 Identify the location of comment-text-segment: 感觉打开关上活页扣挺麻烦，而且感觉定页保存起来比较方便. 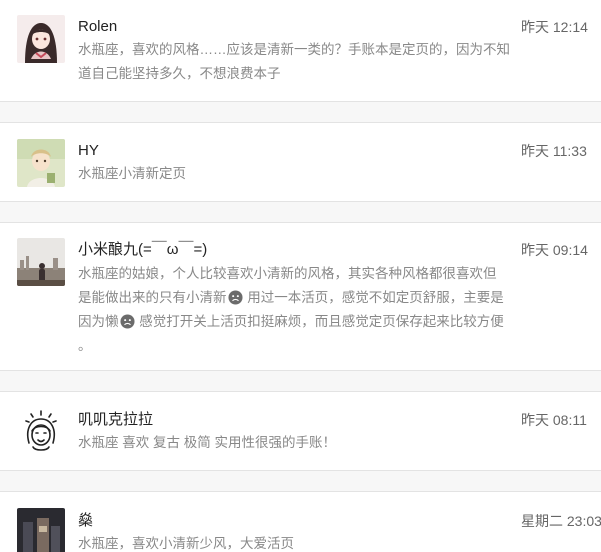
(319, 321).